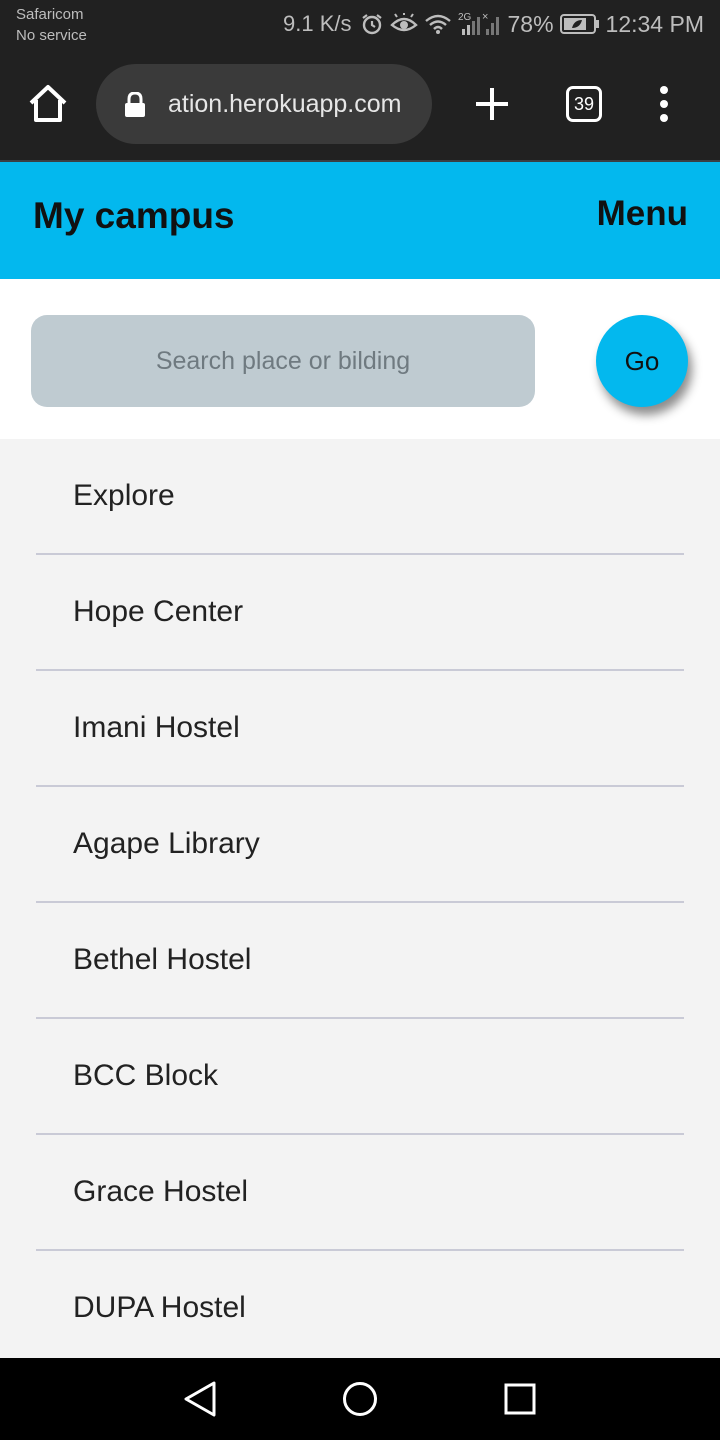 The height and width of the screenshot is (1440, 720). I want to click on list-item: BCC Block, so click(360, 1077).